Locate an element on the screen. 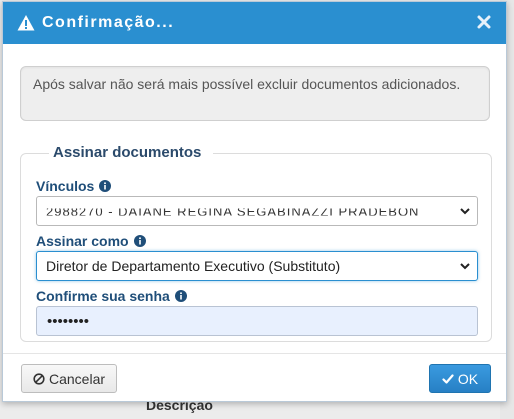  ok-button-label: OK is located at coordinates (468, 378).